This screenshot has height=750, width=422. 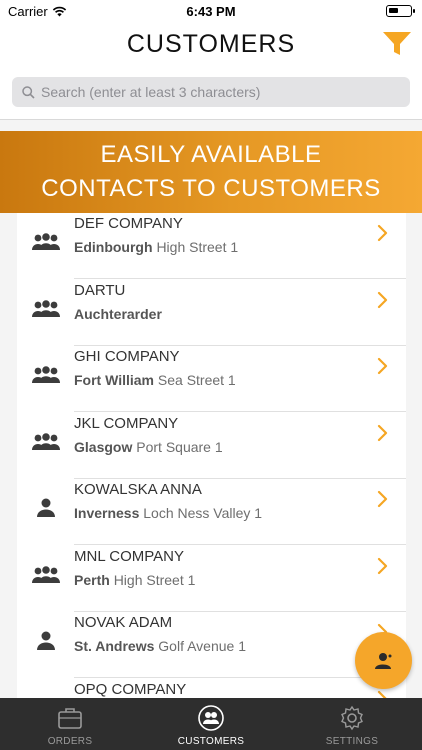 I want to click on customer-name: OPQ COMPANY, so click(x=130, y=689).